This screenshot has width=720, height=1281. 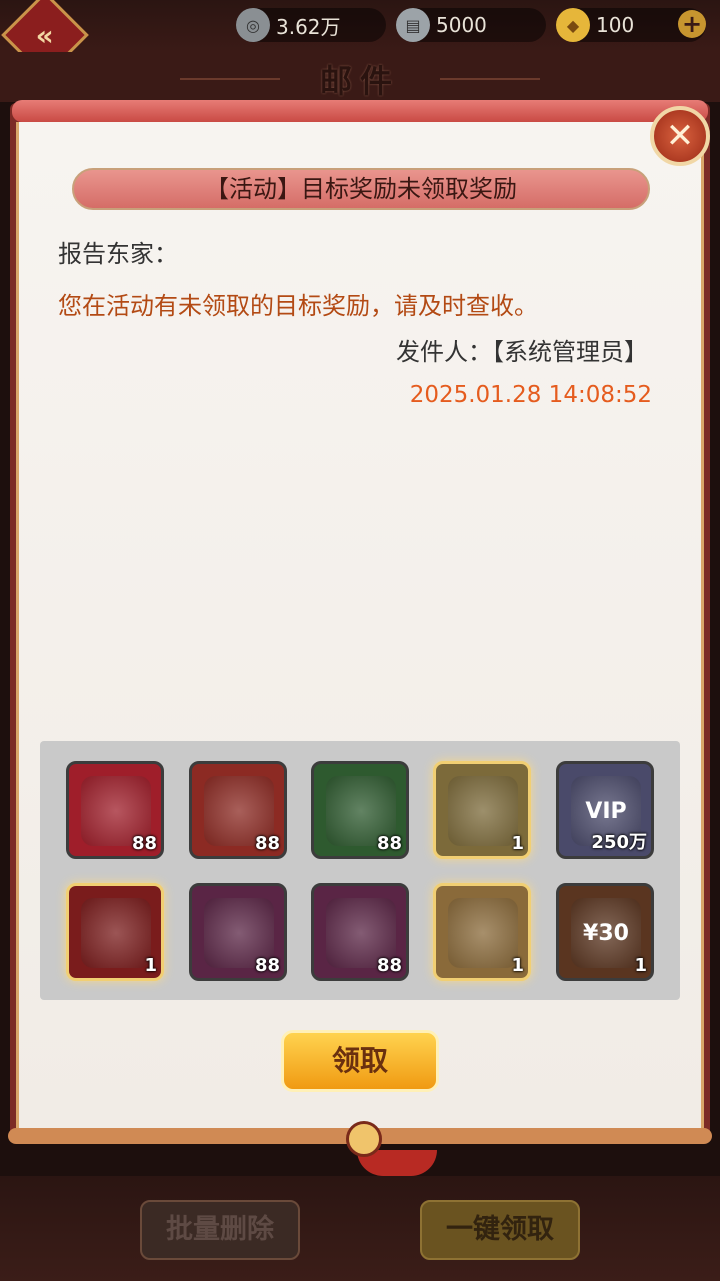 What do you see at coordinates (619, 842) in the screenshot?
I see `reward-count: 250万` at bounding box center [619, 842].